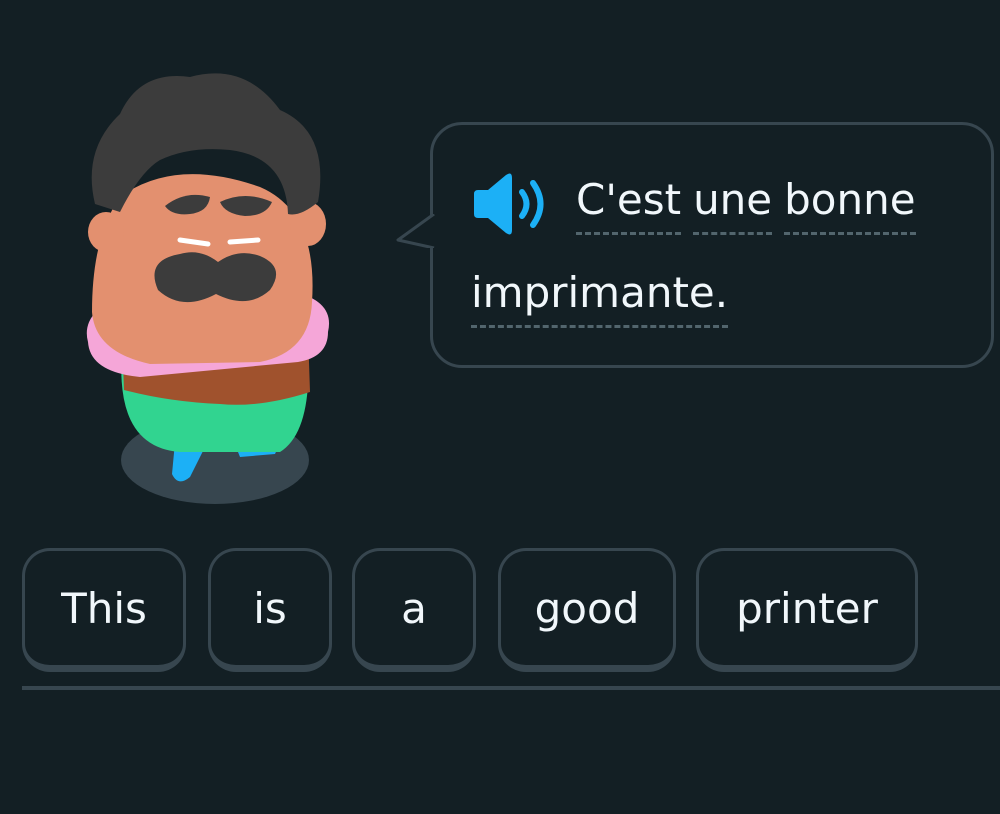 The width and height of the screenshot is (1000, 814). Describe the element at coordinates (807, 610) in the screenshot. I see `word-chip-printer: printer` at that location.